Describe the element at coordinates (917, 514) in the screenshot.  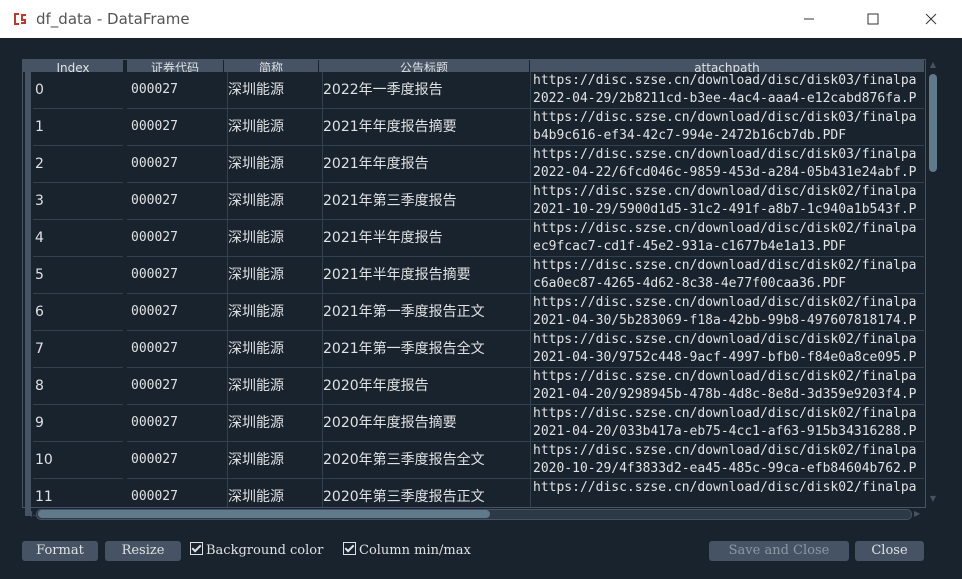
I see `scroll-right-icon: ▶` at that location.